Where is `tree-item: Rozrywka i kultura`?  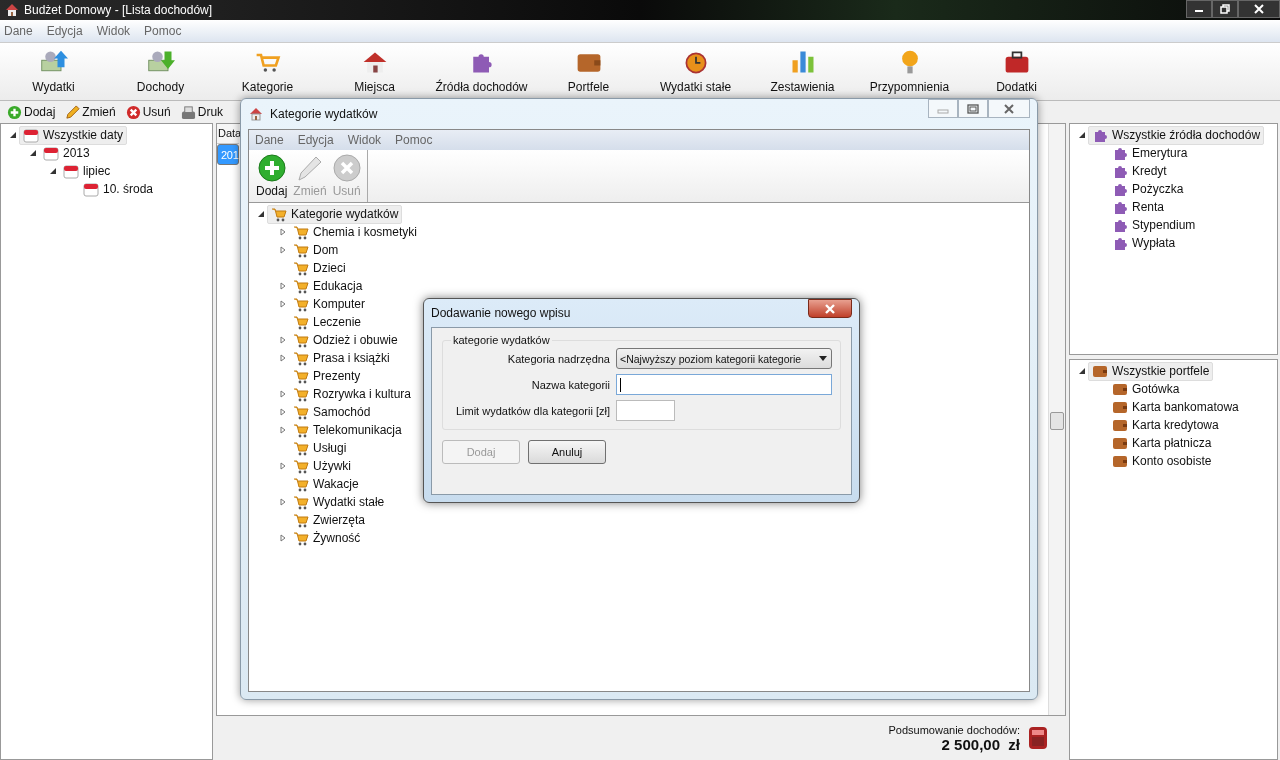
tree-item: Rozrywka i kultura is located at coordinates (352, 394).